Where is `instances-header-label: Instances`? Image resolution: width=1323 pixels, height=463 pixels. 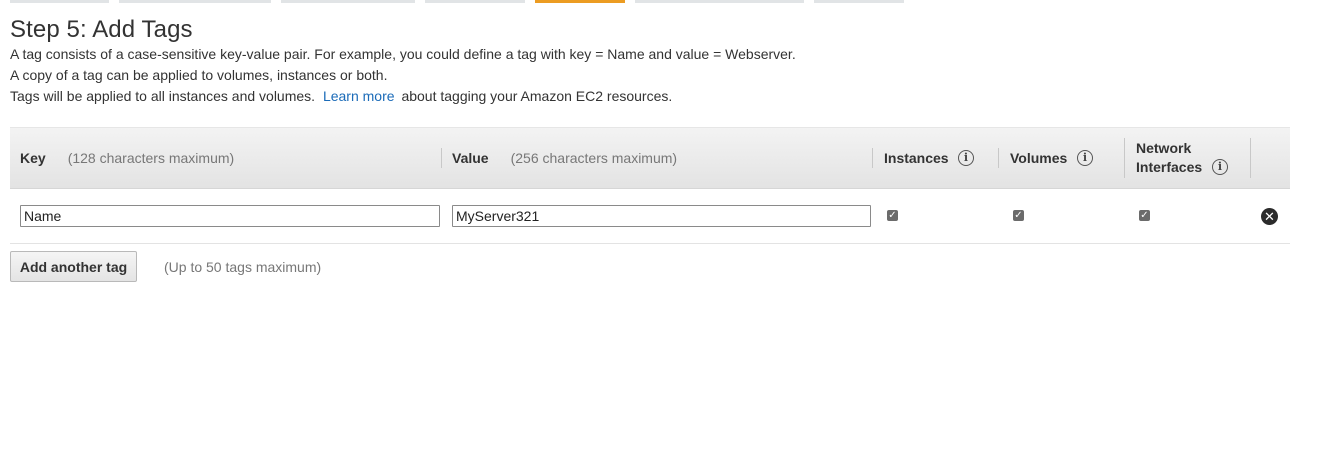
instances-header-label: Instances is located at coordinates (916, 158).